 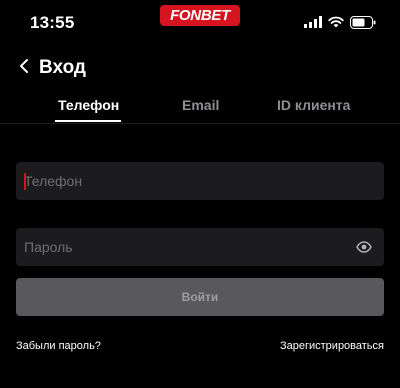 What do you see at coordinates (52, 22) in the screenshot?
I see `status-time: 13:55` at bounding box center [52, 22].